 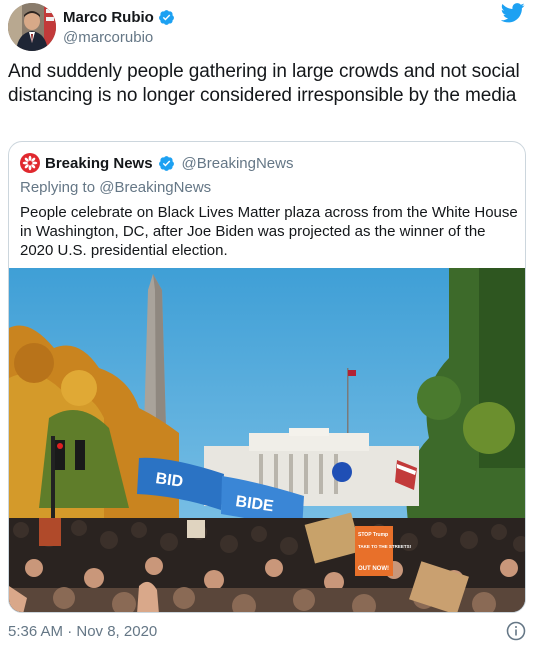 What do you see at coordinates (30, 163) in the screenshot?
I see `breaking-news-logo` at bounding box center [30, 163].